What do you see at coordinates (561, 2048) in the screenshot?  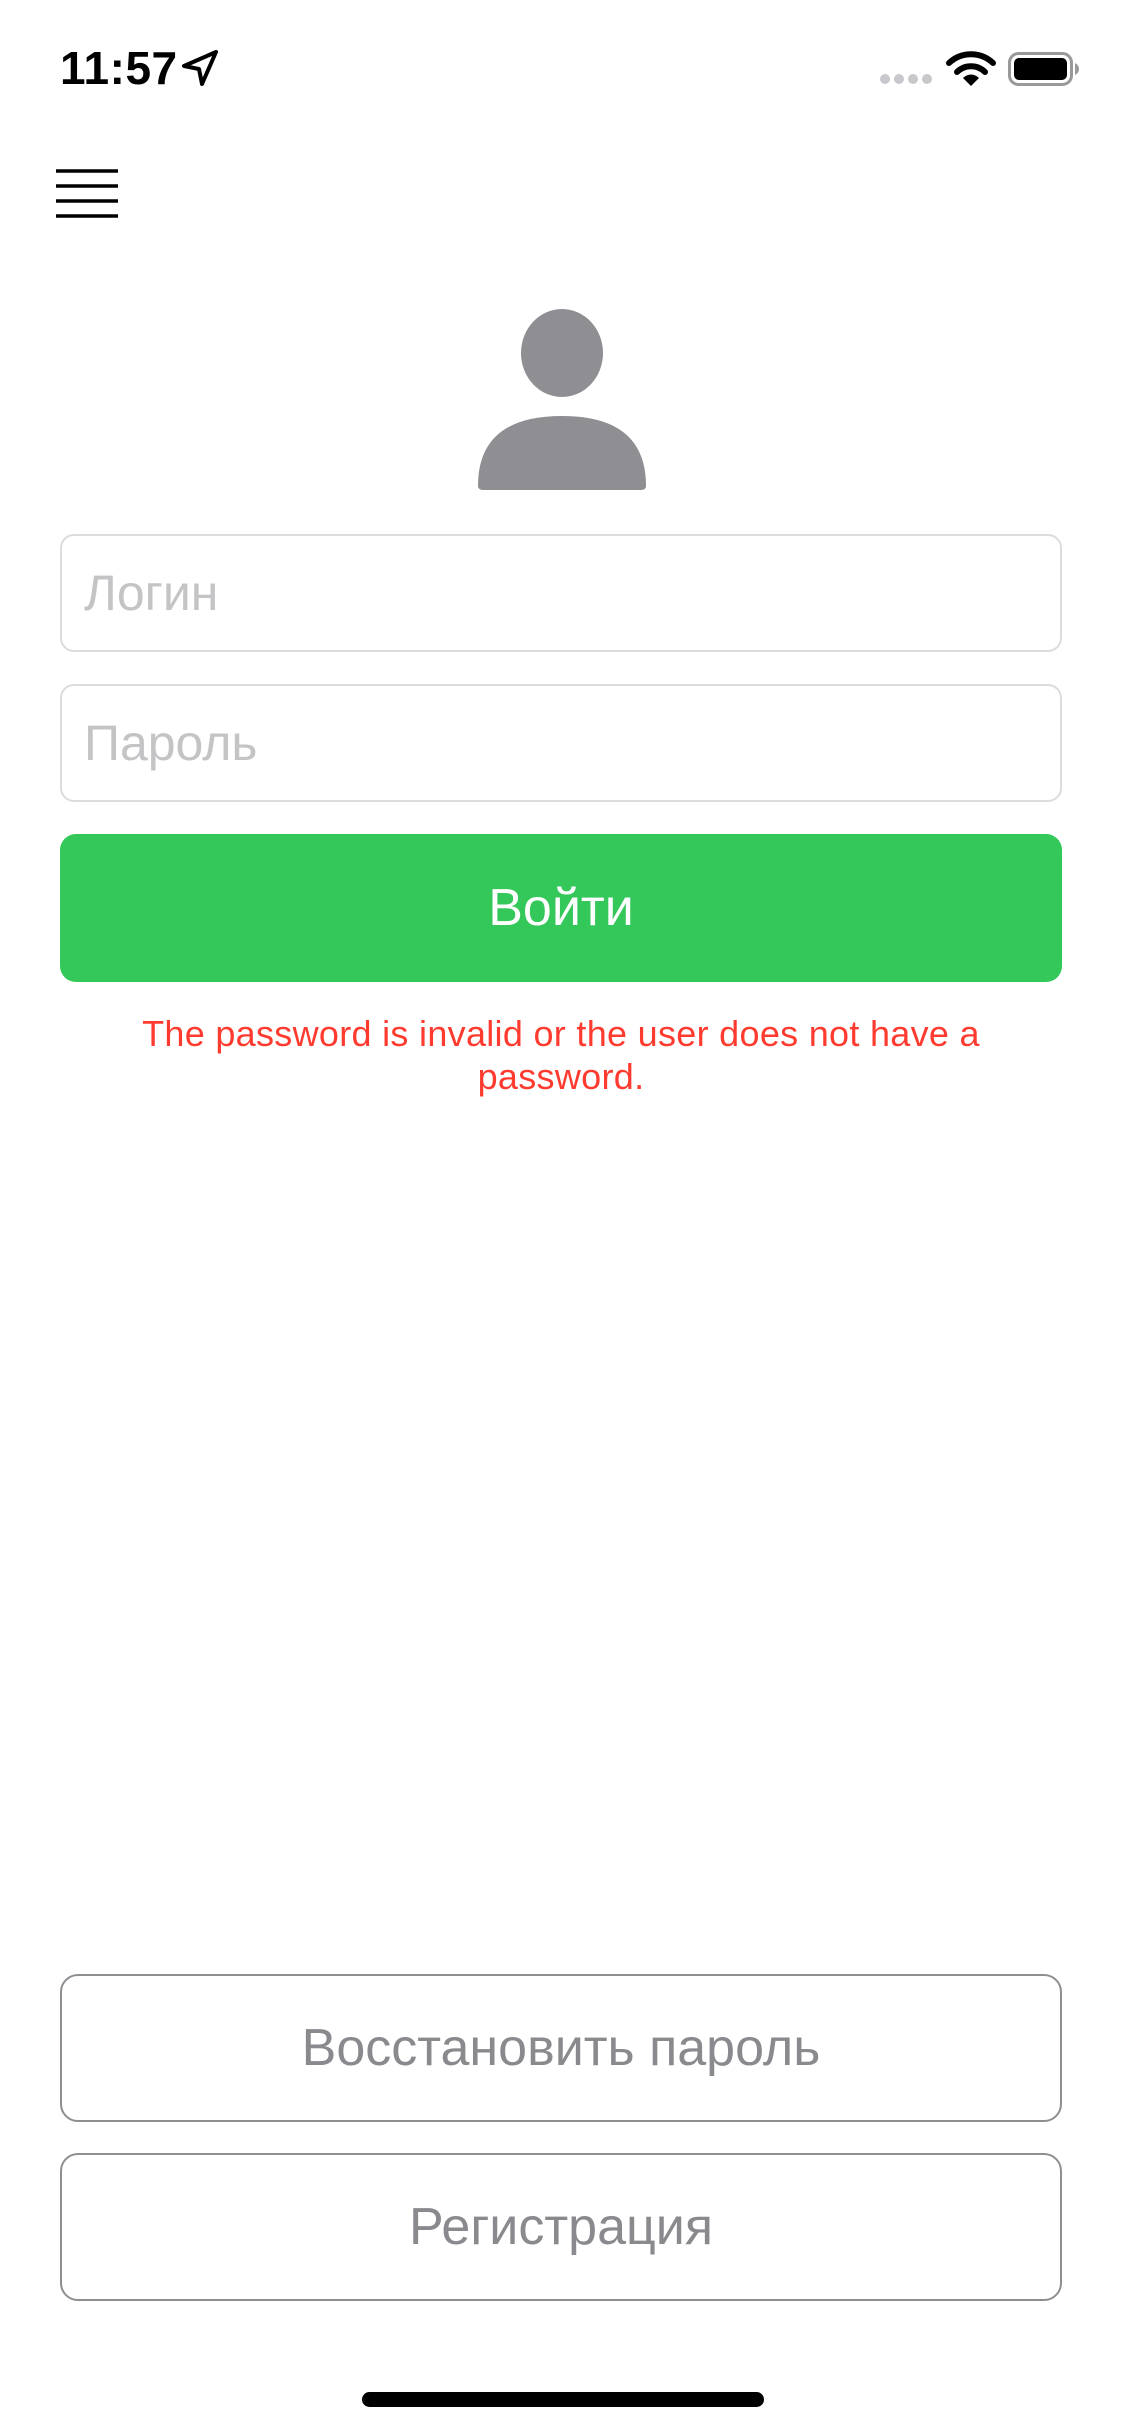 I see `restore-password-button: Восстановить пароль` at bounding box center [561, 2048].